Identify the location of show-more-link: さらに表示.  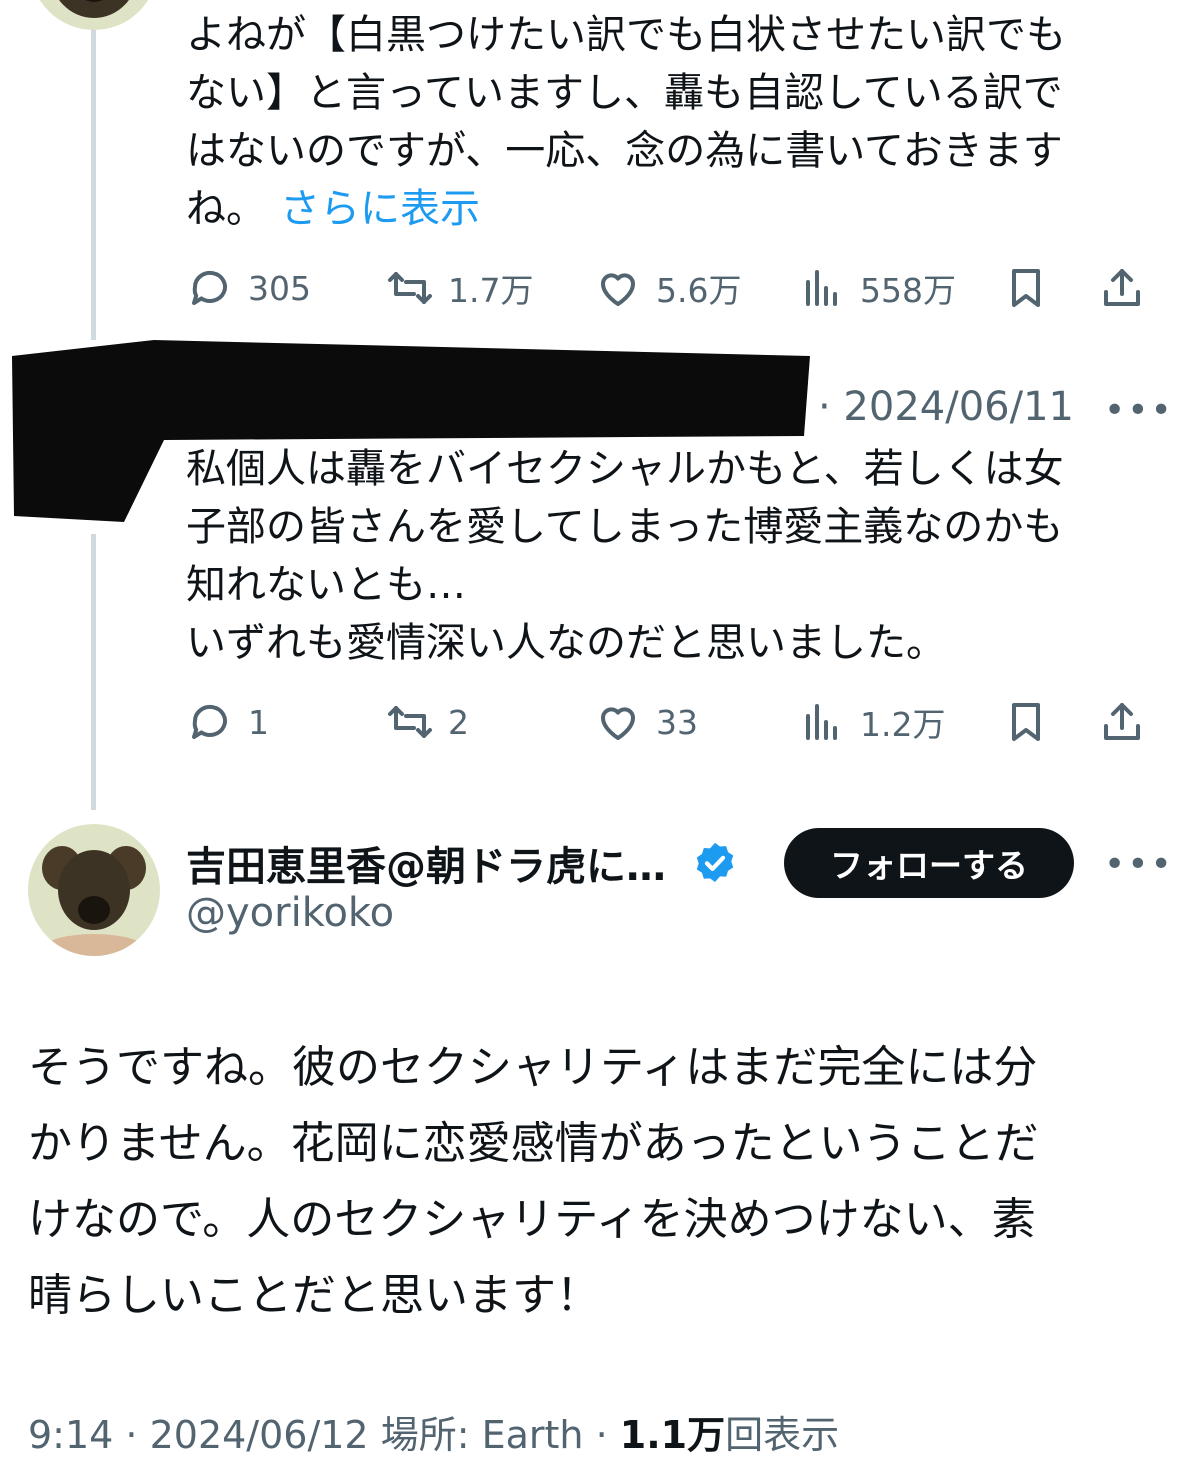
(380, 209).